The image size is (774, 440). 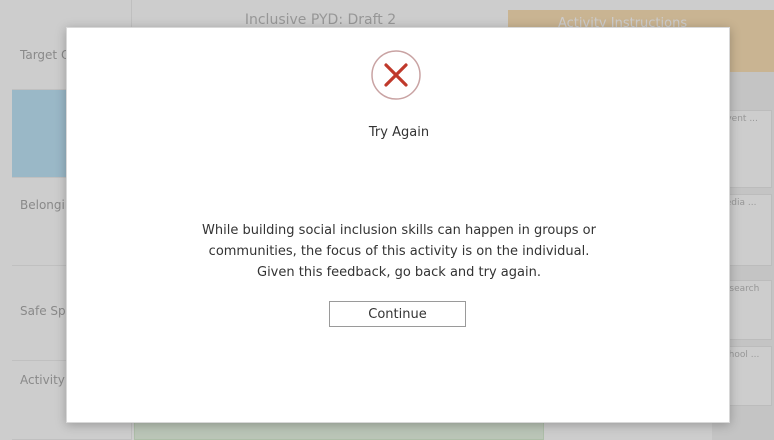 What do you see at coordinates (397, 314) in the screenshot?
I see `continue-button: Continue` at bounding box center [397, 314].